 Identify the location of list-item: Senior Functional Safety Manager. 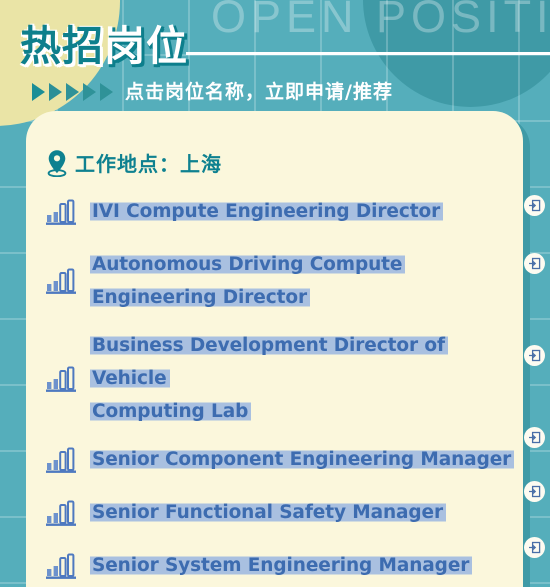
(274, 512).